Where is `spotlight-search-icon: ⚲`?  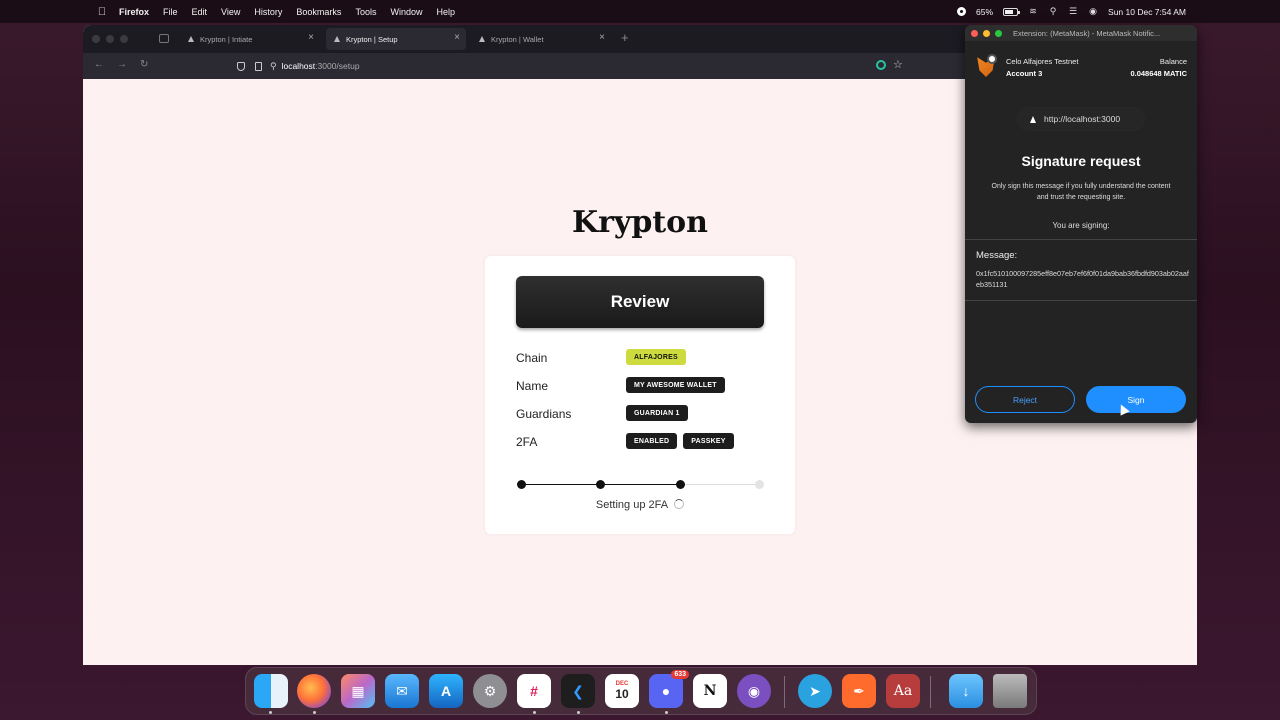 spotlight-search-icon: ⚲ is located at coordinates (1053, 11).